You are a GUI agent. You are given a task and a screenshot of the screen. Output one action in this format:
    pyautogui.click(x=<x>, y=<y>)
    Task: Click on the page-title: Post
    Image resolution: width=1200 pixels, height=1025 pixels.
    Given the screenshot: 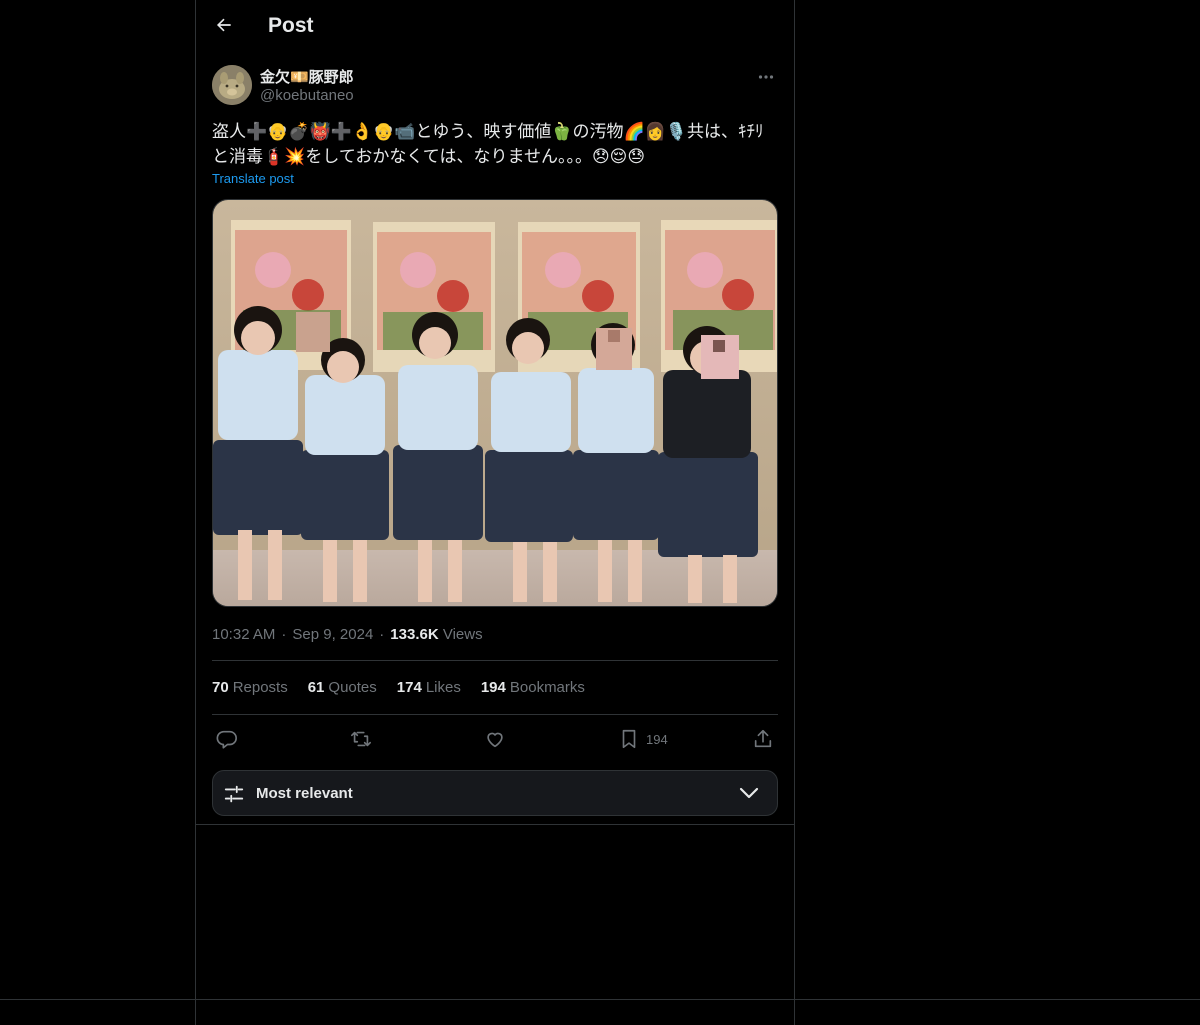 What is the action you would take?
    pyautogui.click(x=291, y=25)
    